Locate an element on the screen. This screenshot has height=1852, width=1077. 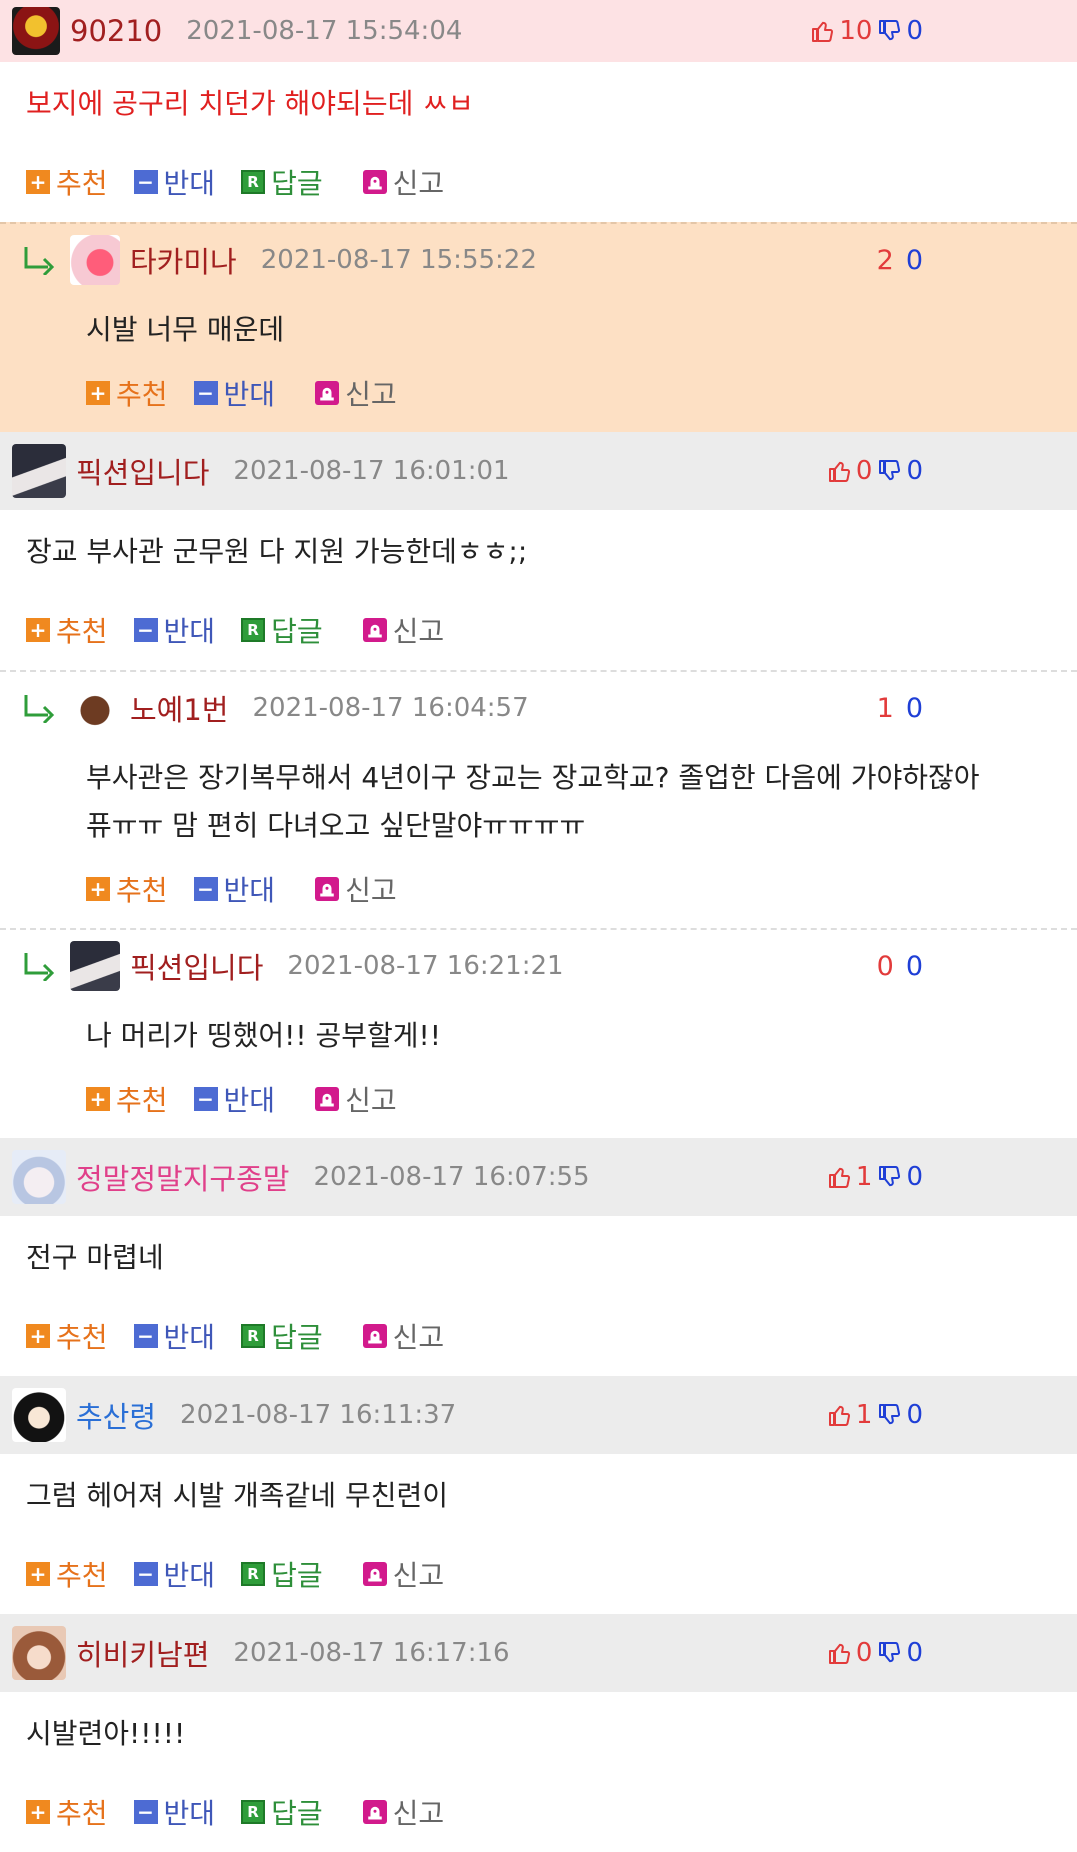
comment-text: 그럼 헤어져 시발 개족같네 무친련이 is located at coordinates (237, 1495).